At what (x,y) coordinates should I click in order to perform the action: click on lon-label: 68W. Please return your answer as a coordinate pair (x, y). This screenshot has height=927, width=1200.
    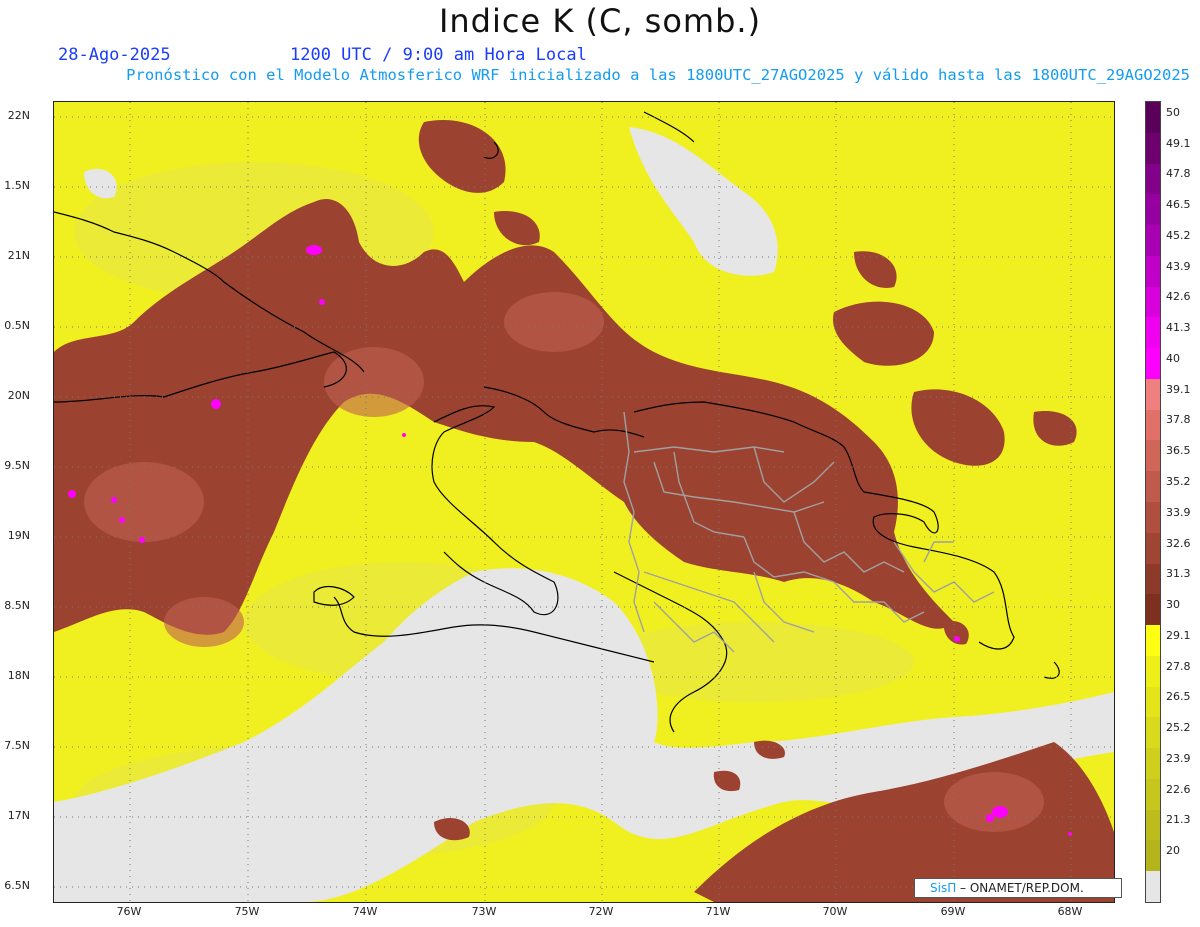
    Looking at the image, I should click on (1070, 911).